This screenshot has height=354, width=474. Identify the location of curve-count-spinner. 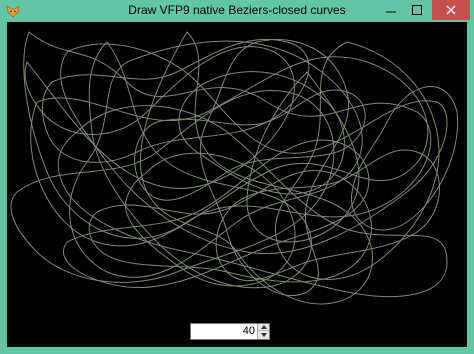
(230, 331).